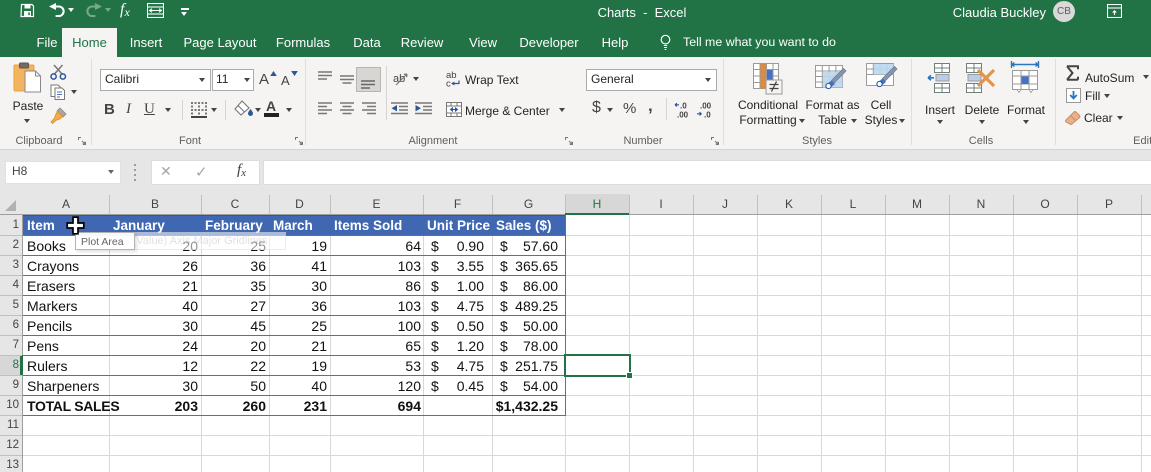  Describe the element at coordinates (399, 79) in the screenshot. I see `svg-text: ab` at that location.